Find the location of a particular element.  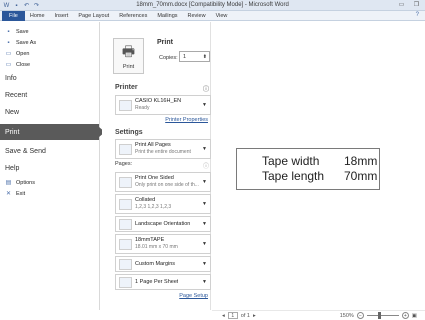

margins-dropdown: Custom Margins ▼ is located at coordinates (163, 264).